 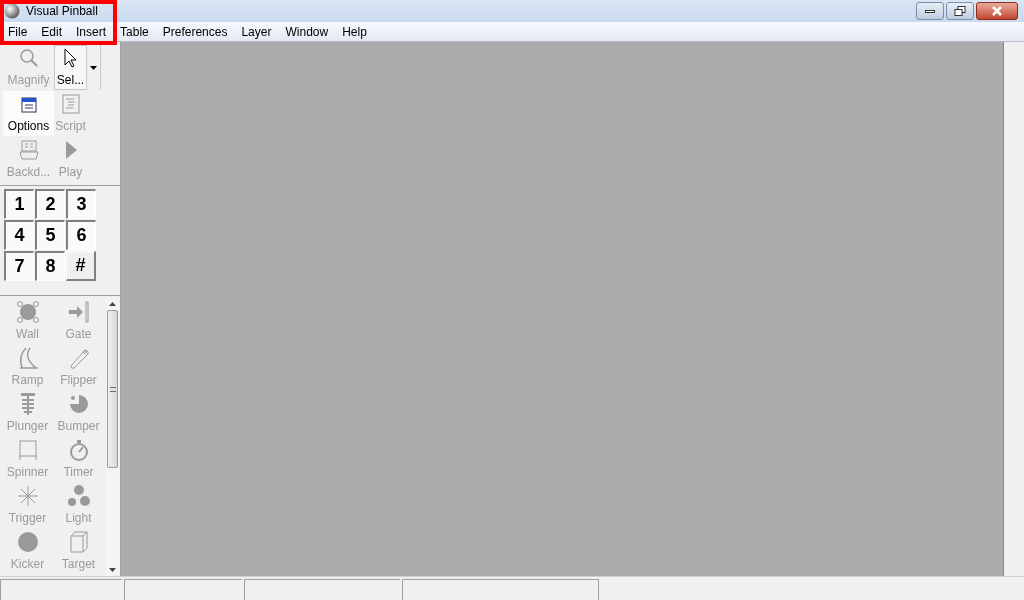 I want to click on restore-button, so click(x=960, y=11).